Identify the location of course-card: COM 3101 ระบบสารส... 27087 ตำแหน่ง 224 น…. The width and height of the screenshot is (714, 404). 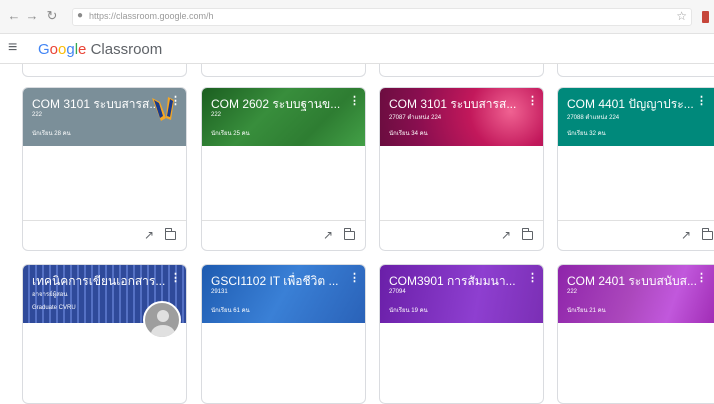
(461, 169).